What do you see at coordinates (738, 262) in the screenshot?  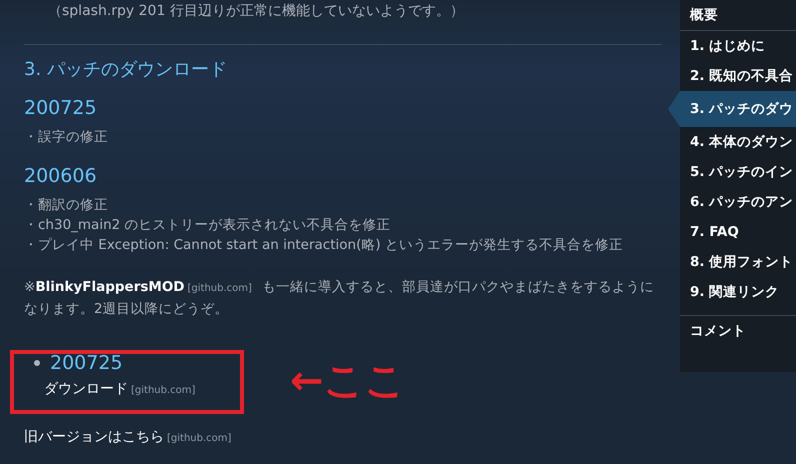 I see `sidebar-item: 8. 使用フォント` at bounding box center [738, 262].